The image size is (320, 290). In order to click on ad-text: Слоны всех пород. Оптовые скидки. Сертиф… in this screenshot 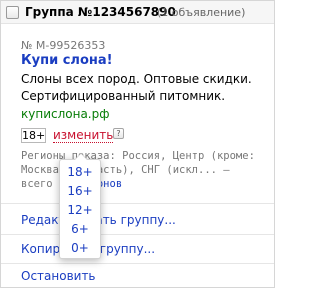, I will do `click(136, 87)`.